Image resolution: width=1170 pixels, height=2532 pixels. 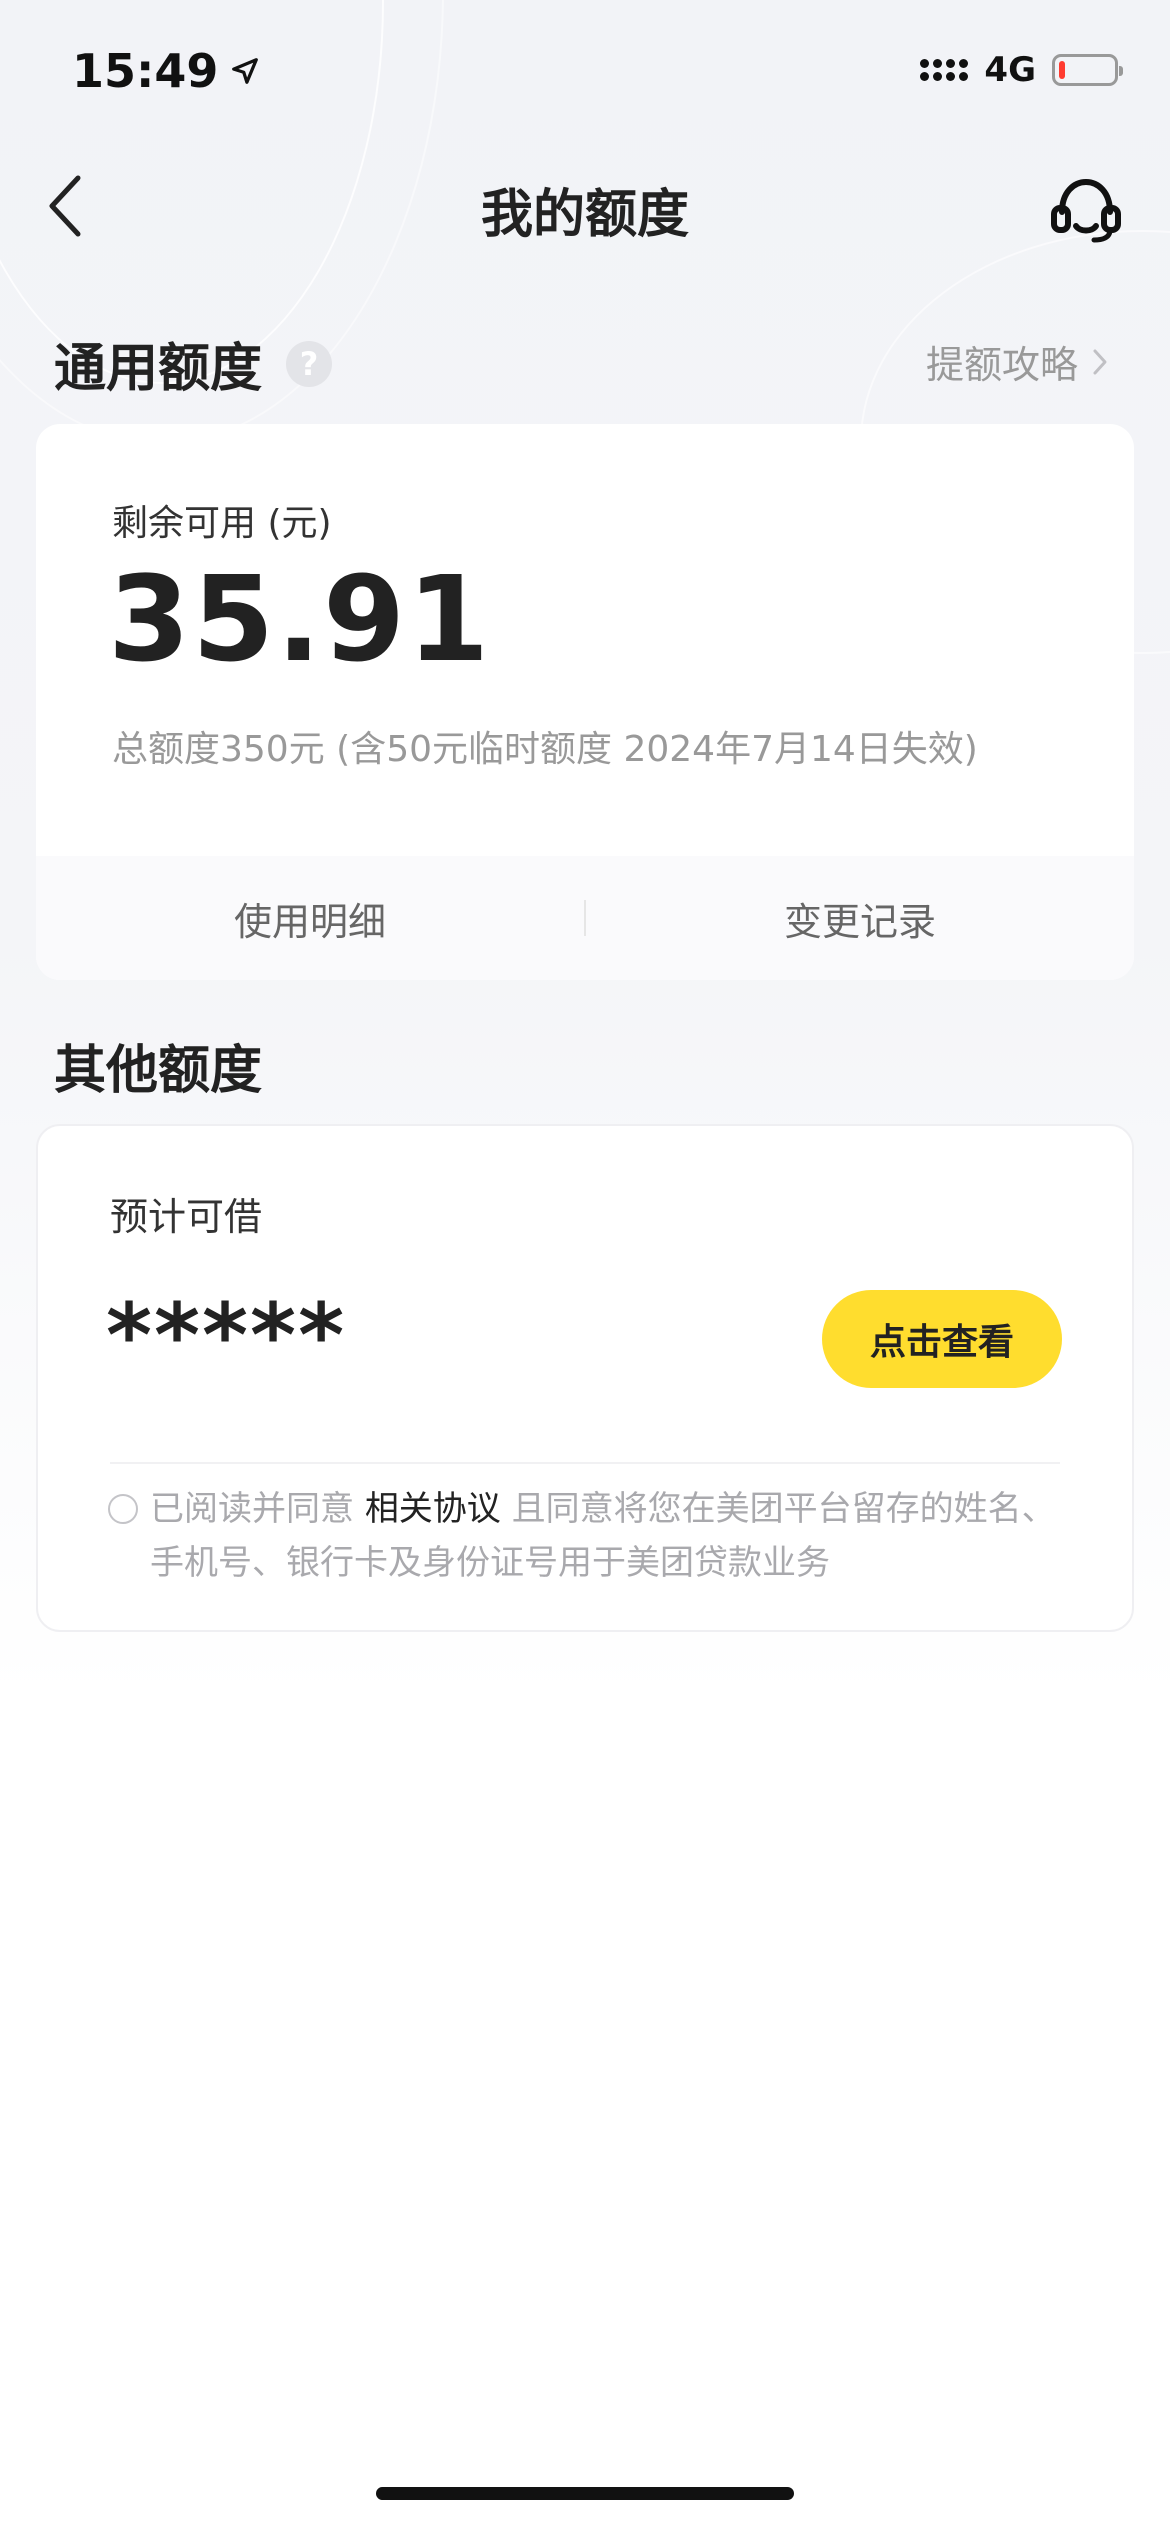 What do you see at coordinates (545, 749) in the screenshot?
I see `total-quota-description: 总额度350元 (含50元临时额度 2024年7月14日失效)` at bounding box center [545, 749].